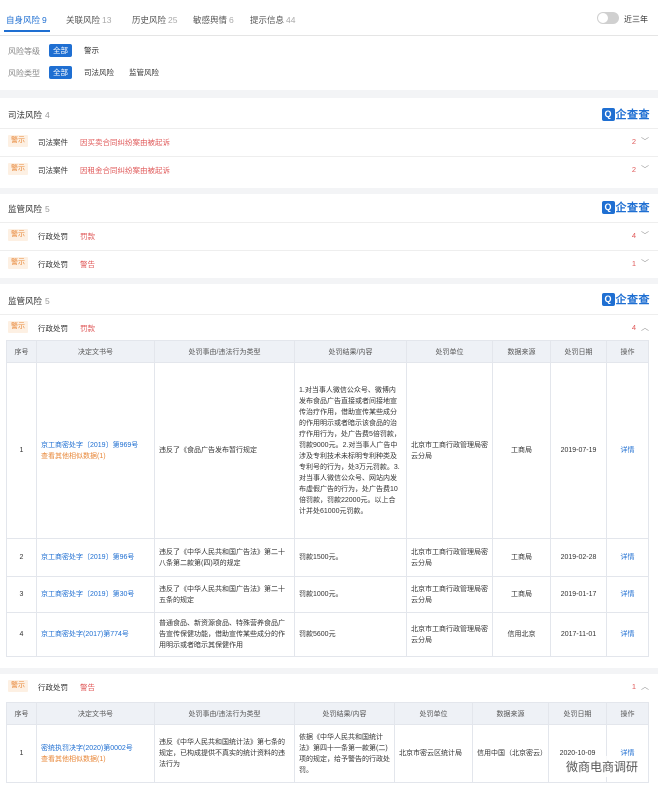 This screenshot has height=787, width=658. Describe the element at coordinates (26, 20) in the screenshot. I see `tab-self-risk: 自身风险 9` at that location.